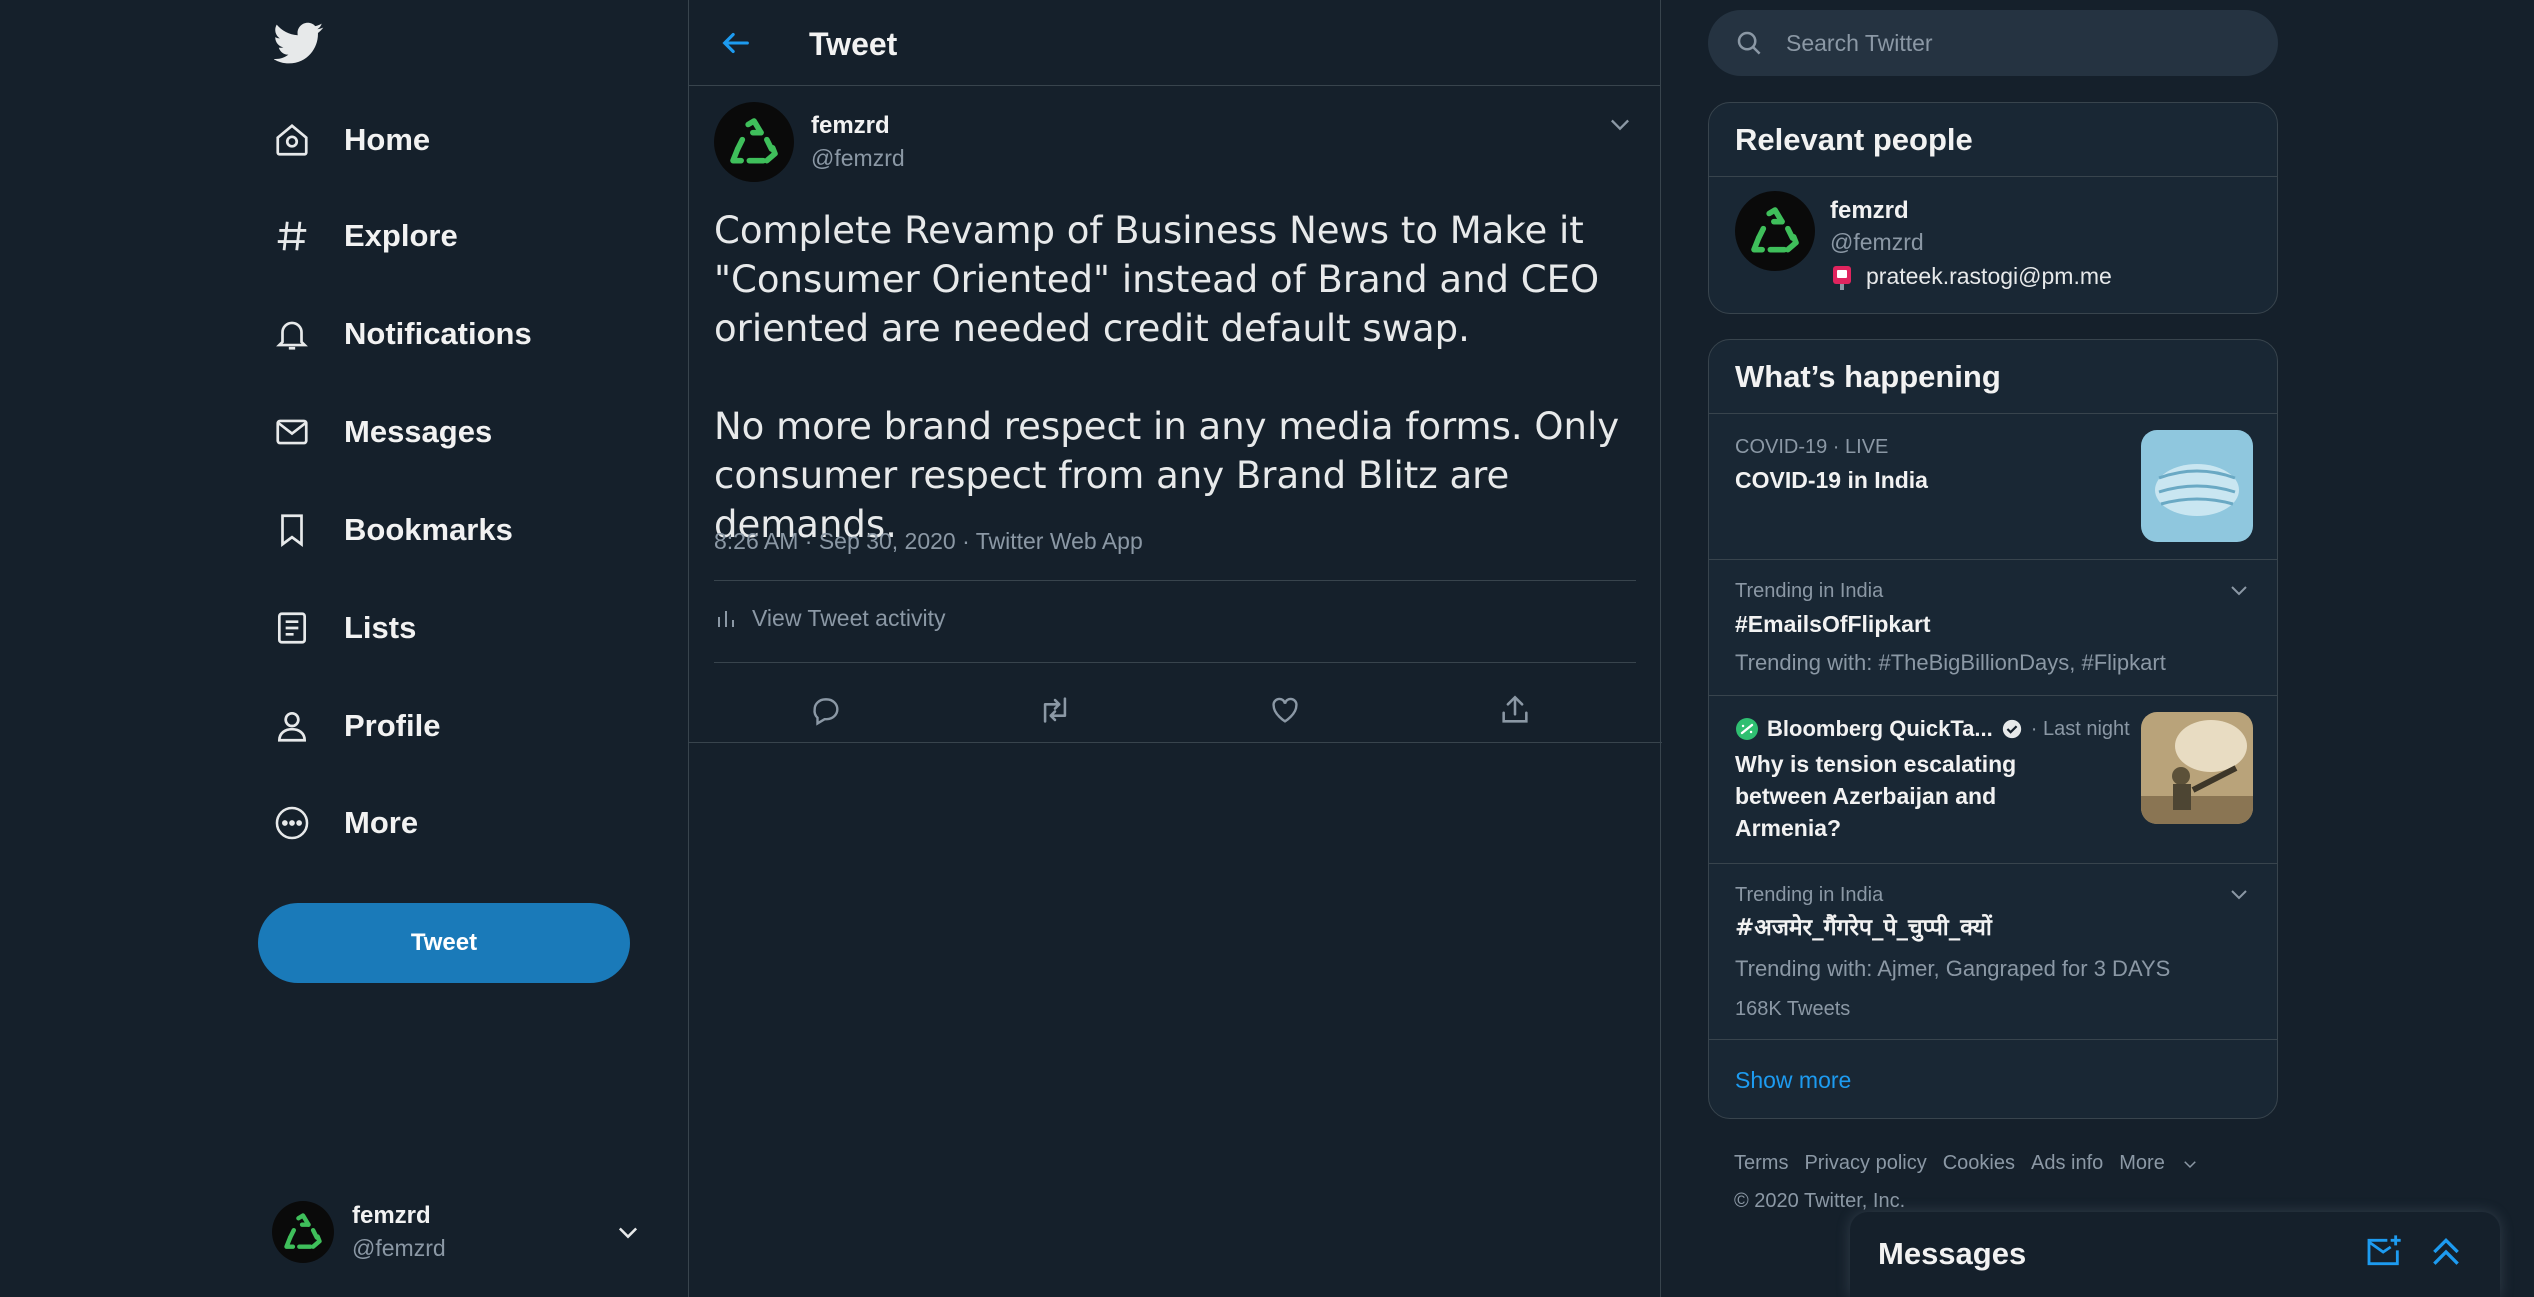 The width and height of the screenshot is (2534, 1297). What do you see at coordinates (1747, 729) in the screenshot?
I see `bloomberg-logo-icon` at bounding box center [1747, 729].